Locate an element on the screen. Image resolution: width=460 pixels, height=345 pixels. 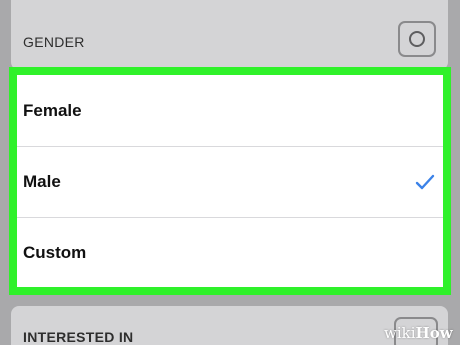
watermark-prefix: wiki is located at coordinates (400, 333).